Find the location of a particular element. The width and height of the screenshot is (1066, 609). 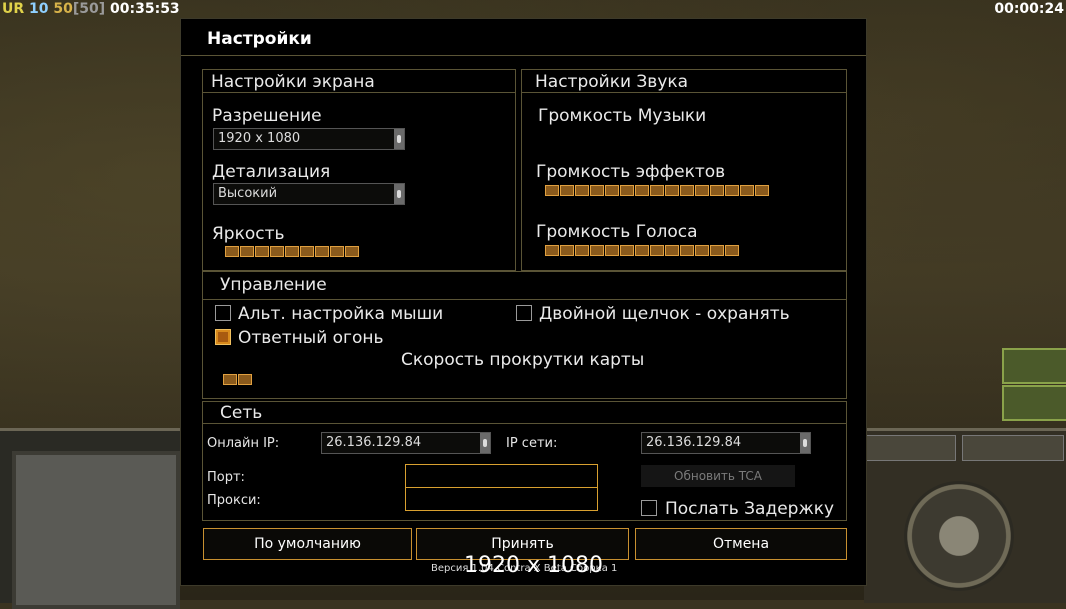

brightness-slider is located at coordinates (292, 252).